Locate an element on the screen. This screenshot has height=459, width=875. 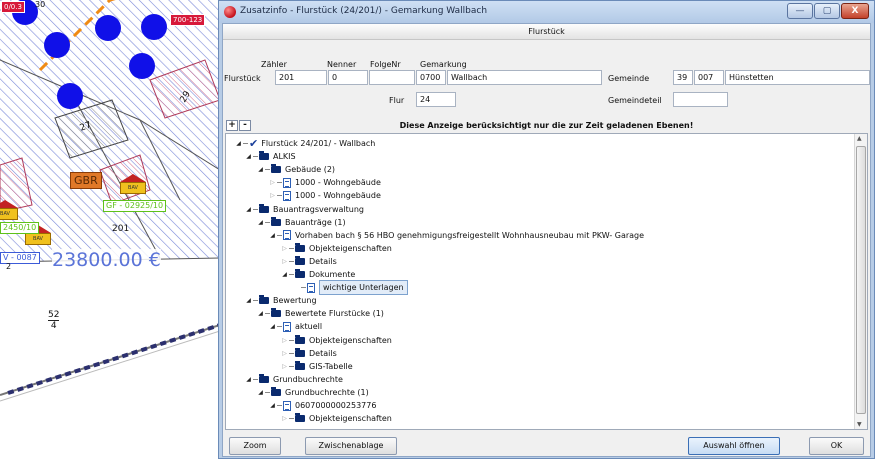
check-icon: ✔ is located at coordinates (254, 143).